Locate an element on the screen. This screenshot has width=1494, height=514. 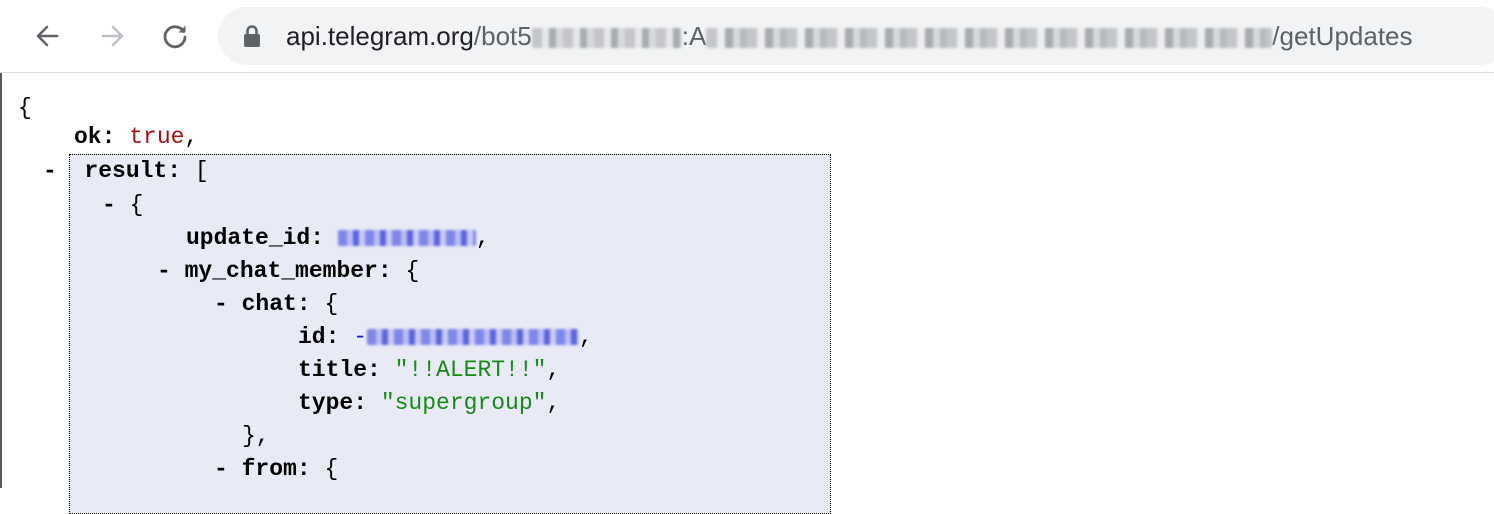
forward-arrow-icon is located at coordinates (112, 36).